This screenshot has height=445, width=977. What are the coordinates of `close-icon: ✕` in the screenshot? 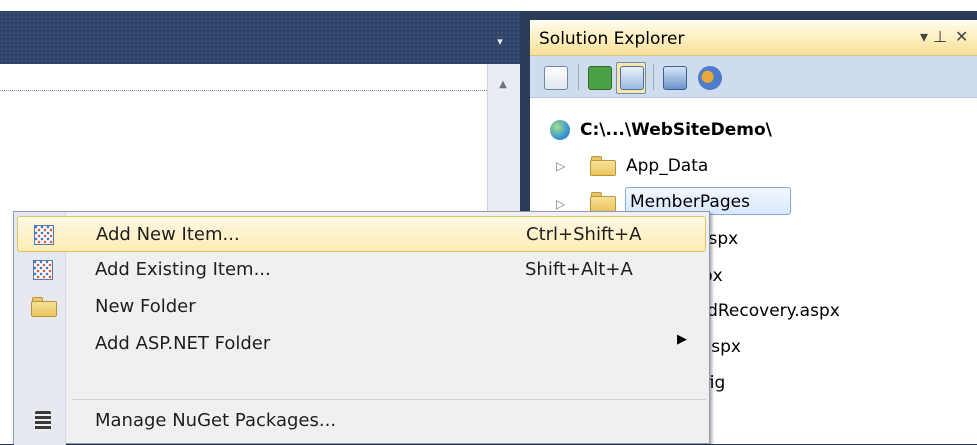 It's located at (961, 36).